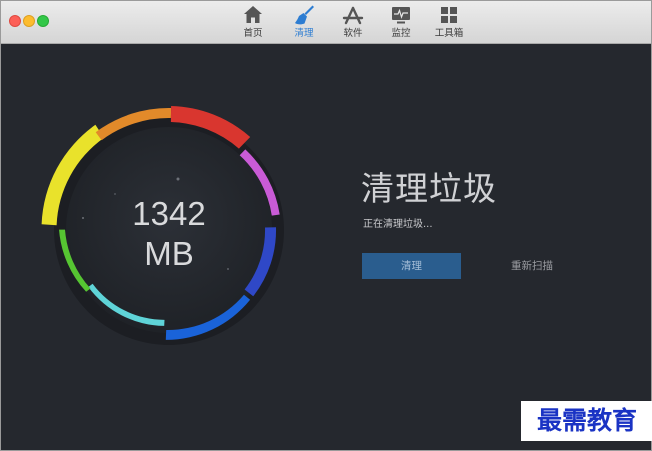  I want to click on page-title: 清理垃圾, so click(429, 188).